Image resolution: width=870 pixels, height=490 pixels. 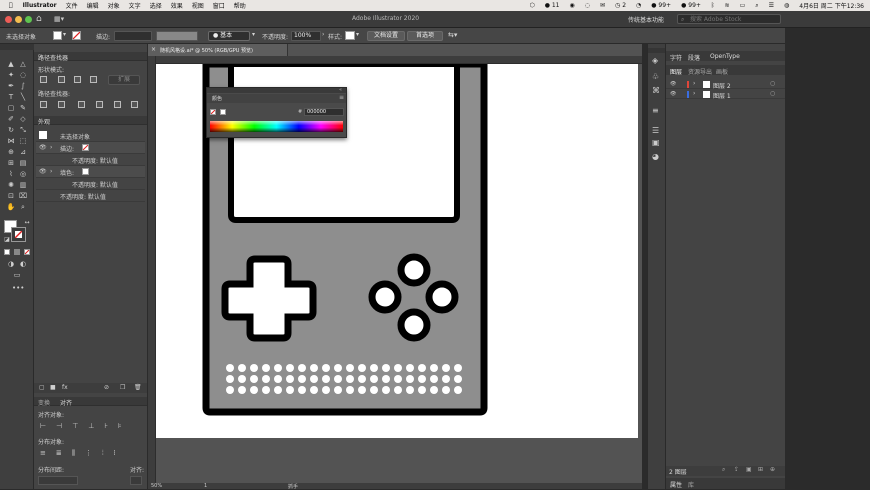 I want to click on panel-menu-icon: ≡, so click(x=341, y=97).